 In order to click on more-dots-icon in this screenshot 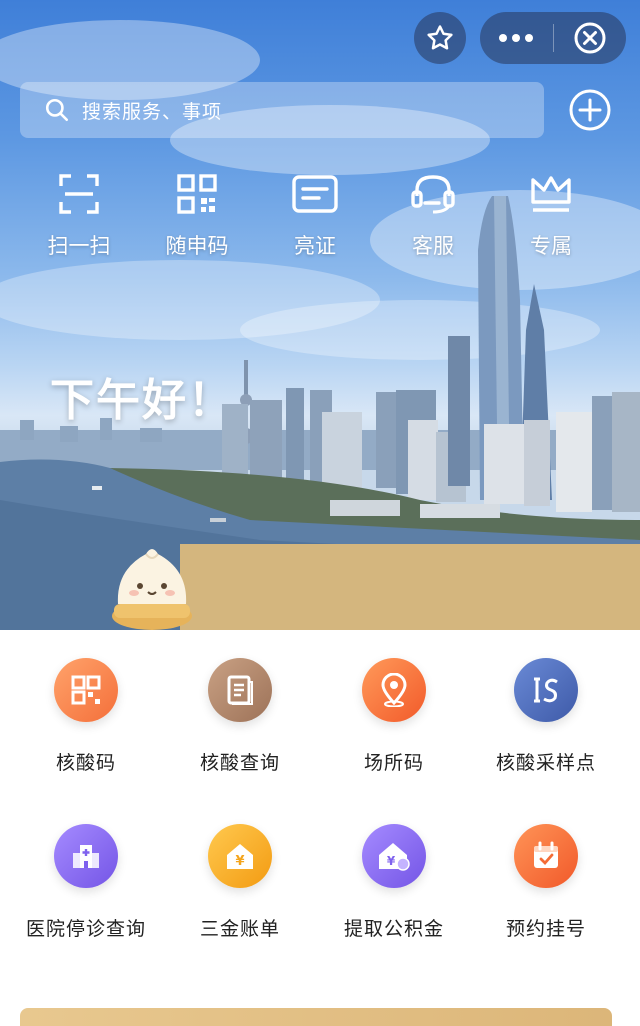, I will do `click(516, 38)`.